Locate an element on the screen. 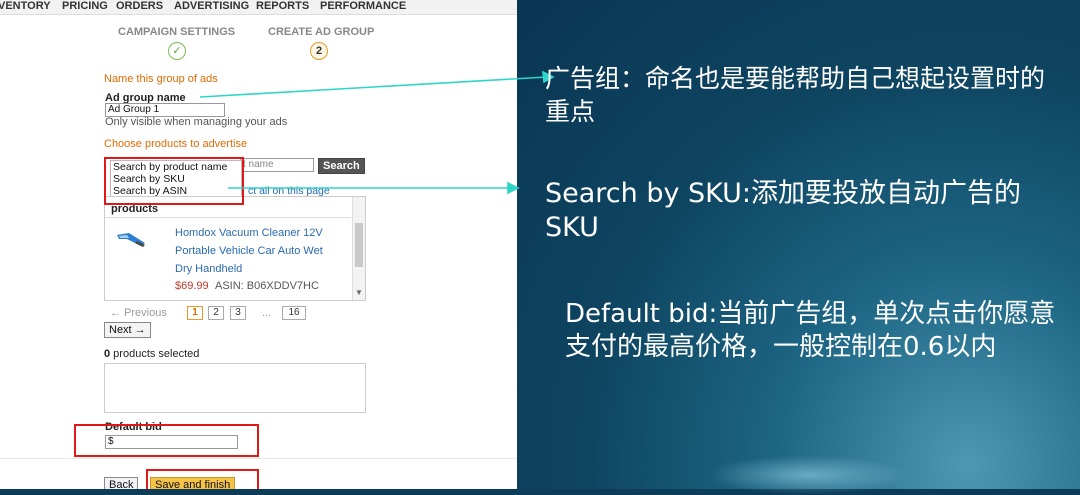 The image size is (1080, 495). arrow-head-sku is located at coordinates (513, 188).